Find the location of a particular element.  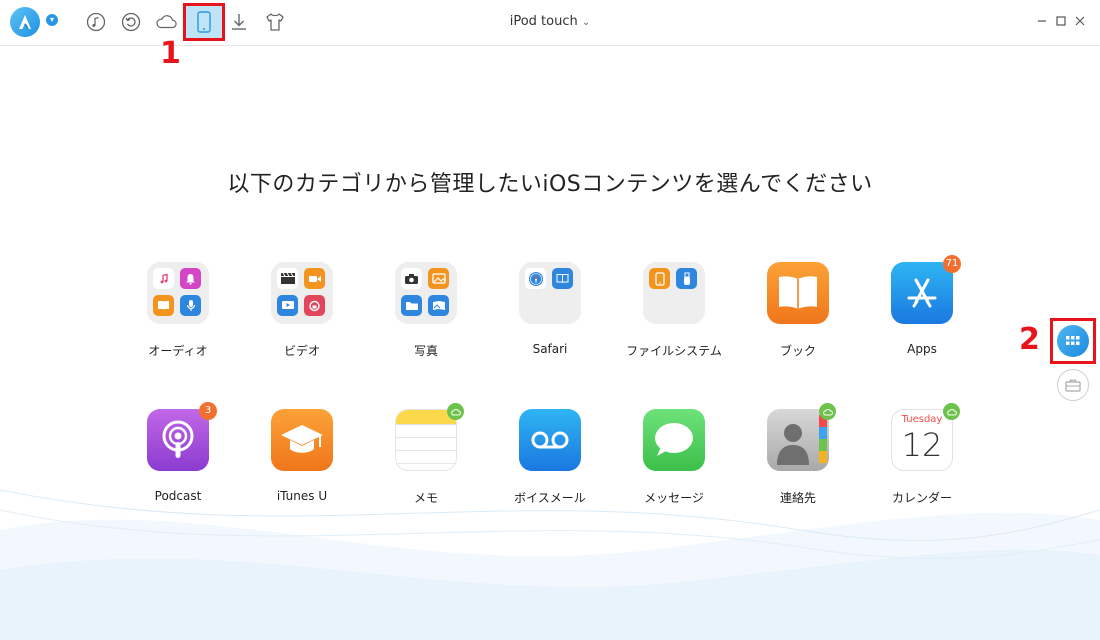

podcast-icon: 3 is located at coordinates (182, 436).